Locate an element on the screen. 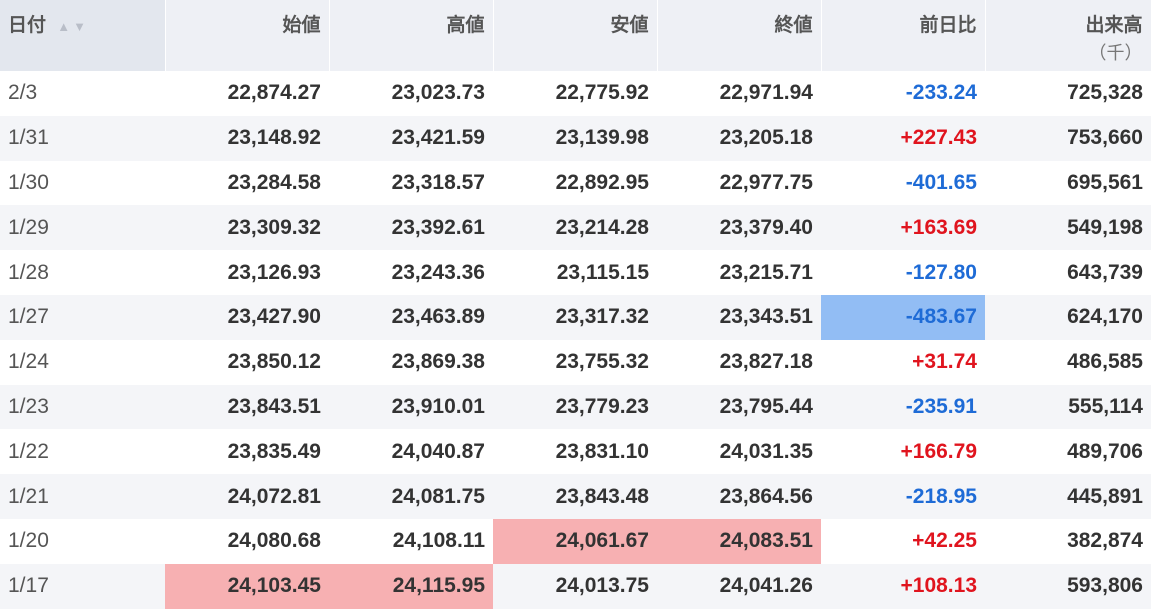 The width and height of the screenshot is (1151, 609). cell-date: 1/28 is located at coordinates (28, 272).